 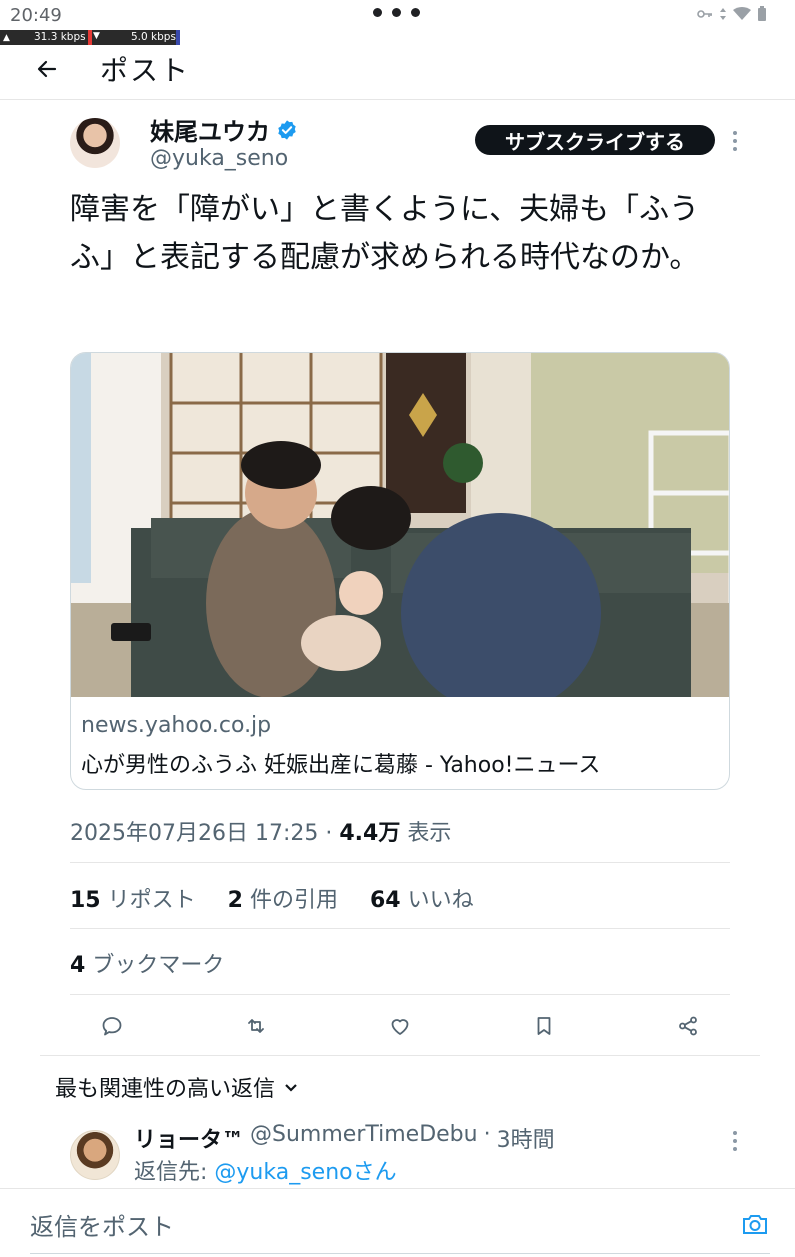 I want to click on reply-more-options-icon, so click(x=735, y=1141).